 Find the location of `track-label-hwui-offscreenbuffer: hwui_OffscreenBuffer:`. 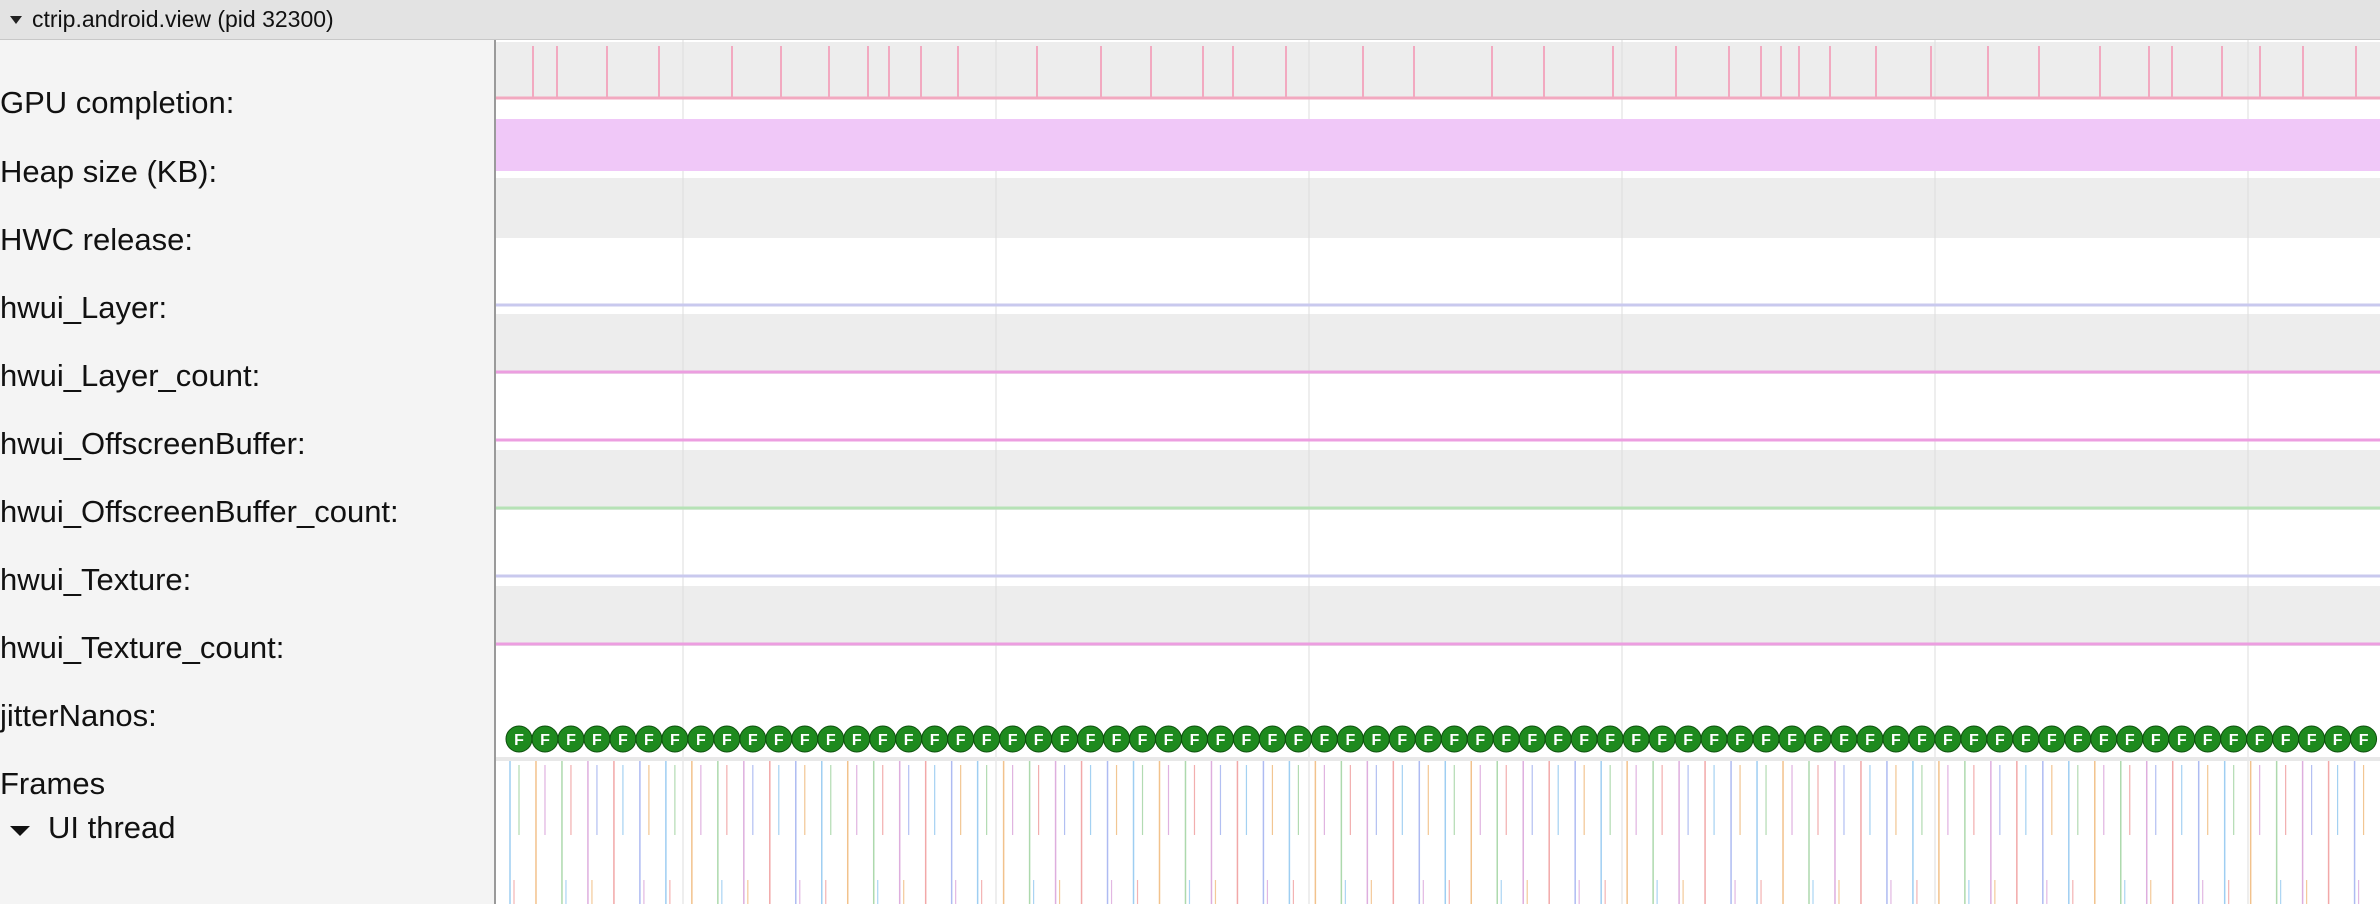

track-label-hwui-offscreenbuffer: hwui_OffscreenBuffer: is located at coordinates (153, 443).